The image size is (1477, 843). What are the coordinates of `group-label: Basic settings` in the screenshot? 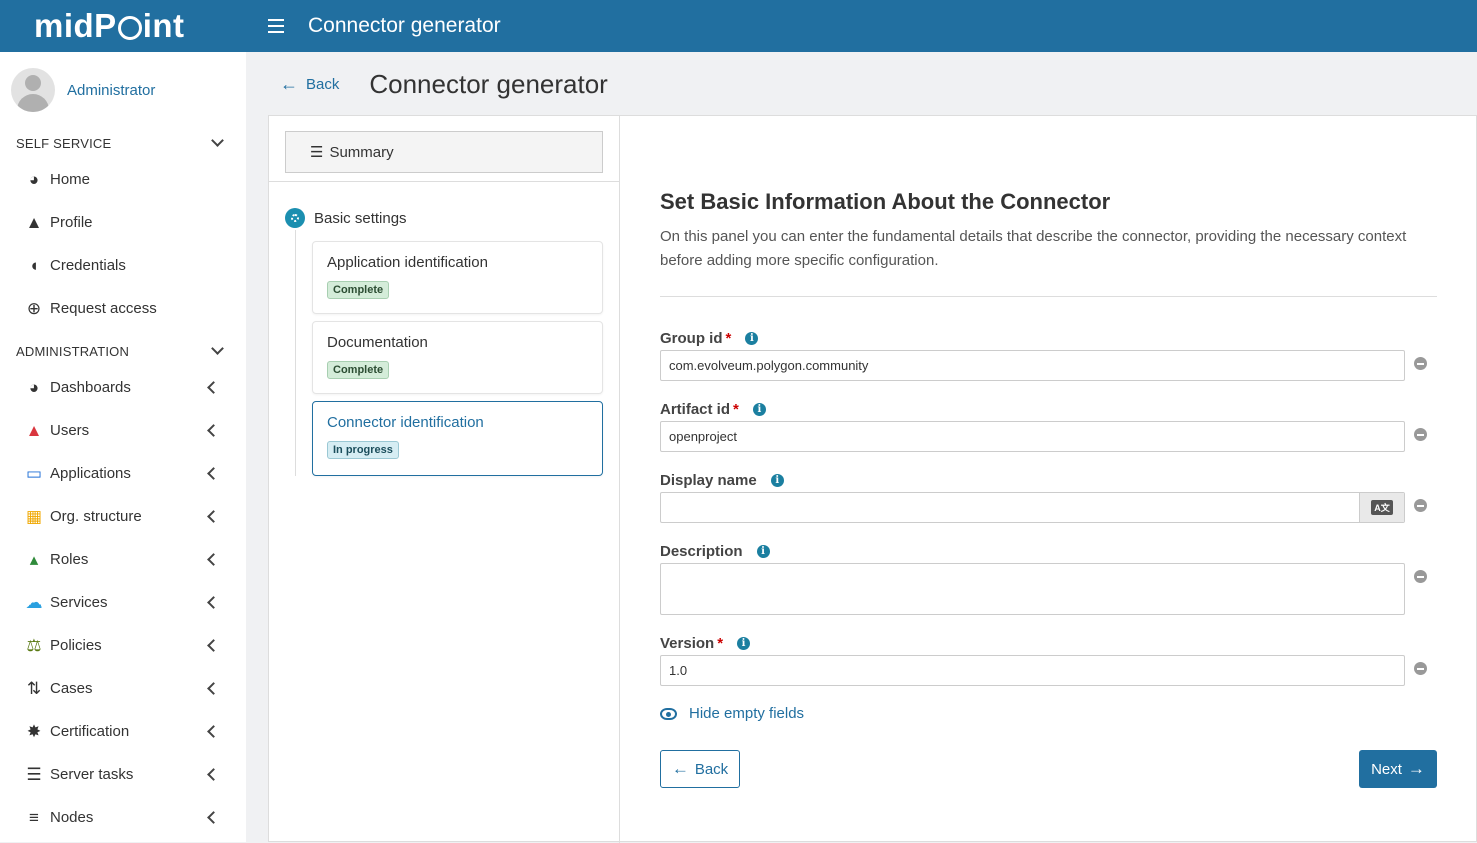 It's located at (360, 218).